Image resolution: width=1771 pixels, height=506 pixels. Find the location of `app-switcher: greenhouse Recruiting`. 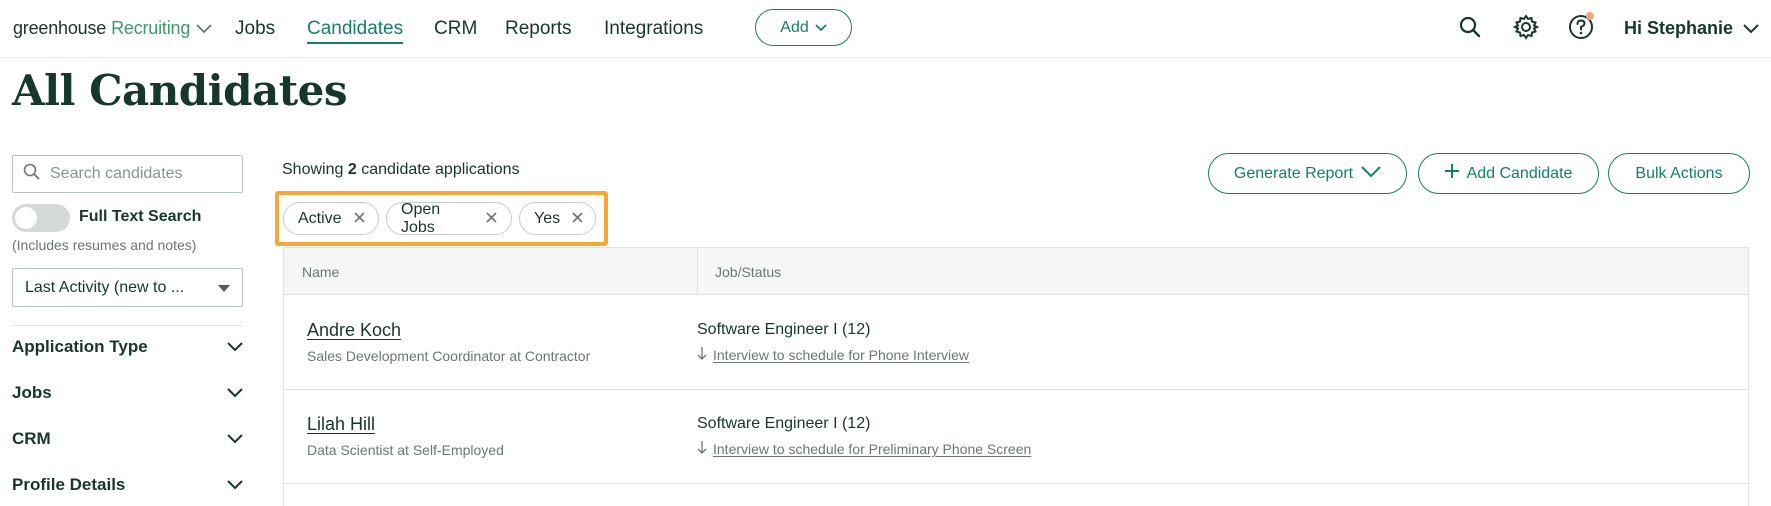

app-switcher: greenhouse Recruiting is located at coordinates (112, 28).